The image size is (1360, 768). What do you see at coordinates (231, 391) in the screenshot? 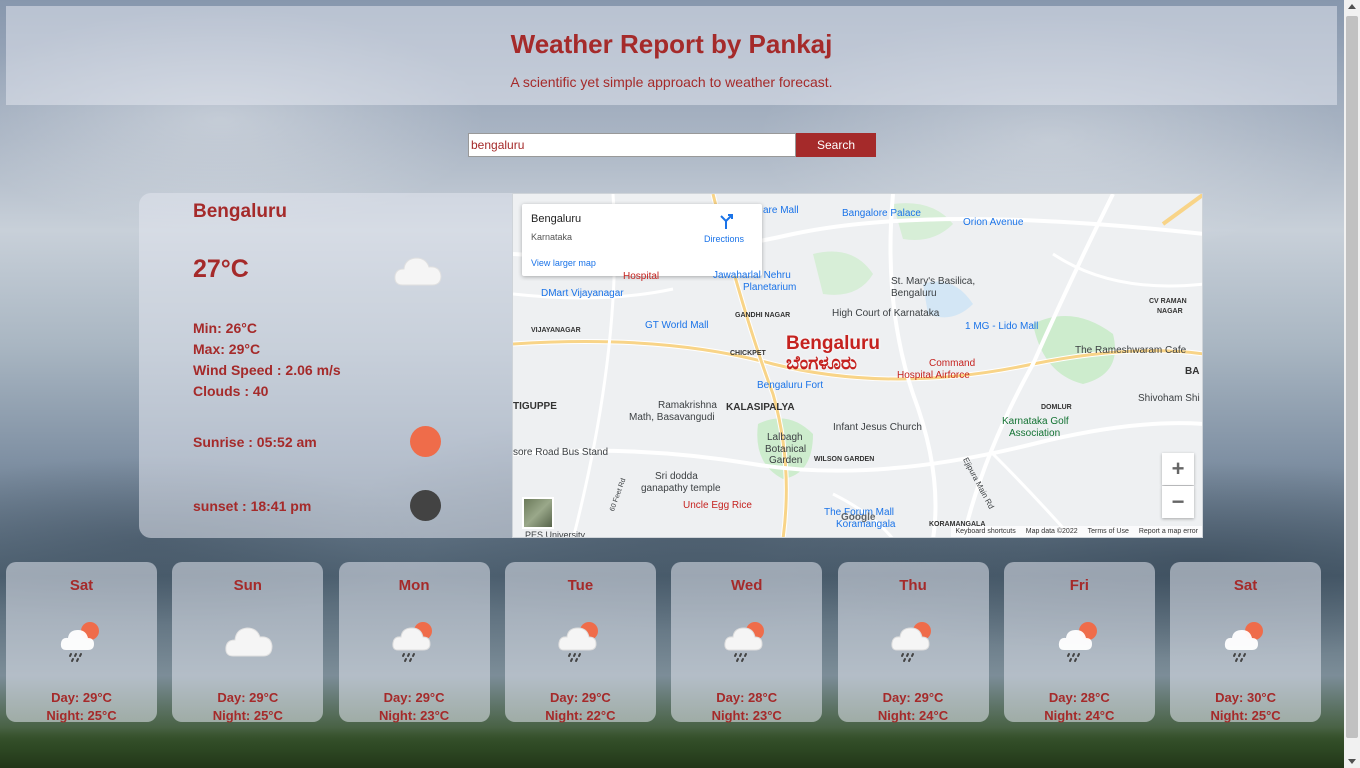
I see `clouds-value: Clouds : 40` at bounding box center [231, 391].